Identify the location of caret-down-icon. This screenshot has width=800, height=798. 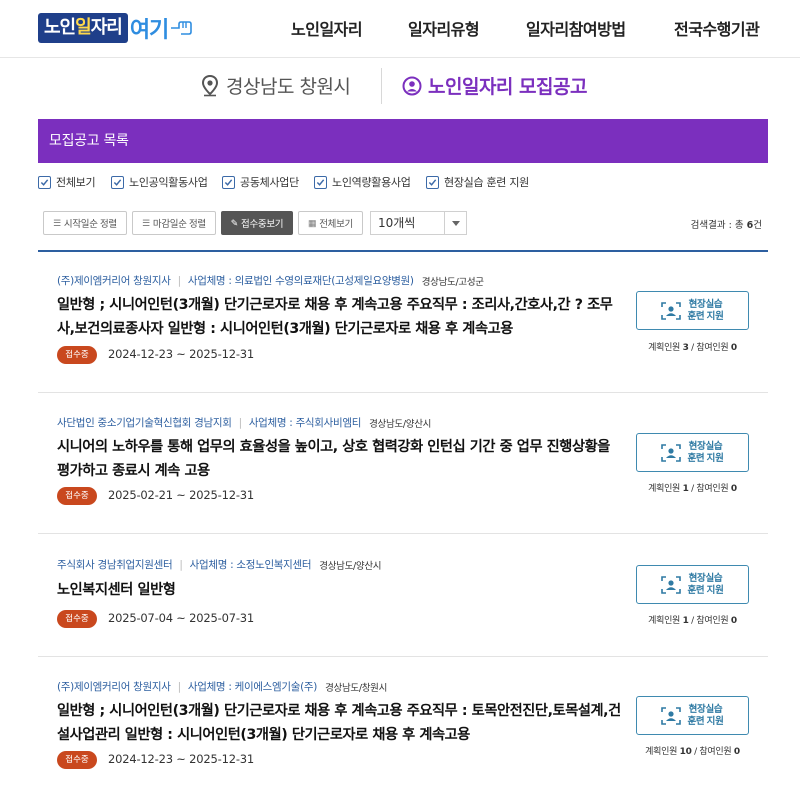
(455, 223).